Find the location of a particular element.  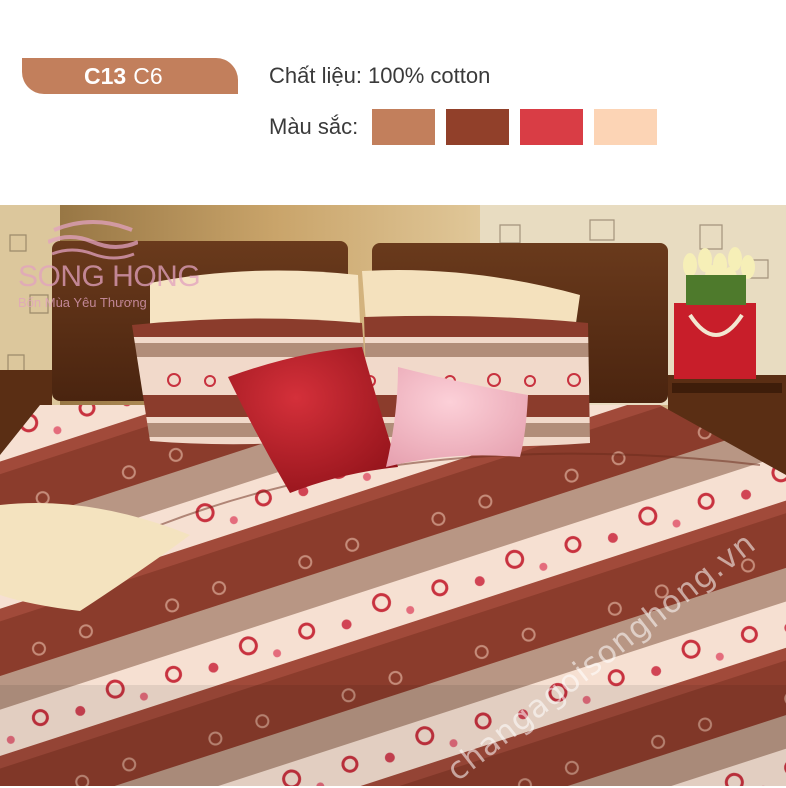

product-code-badge: C13 C6 is located at coordinates (130, 76).